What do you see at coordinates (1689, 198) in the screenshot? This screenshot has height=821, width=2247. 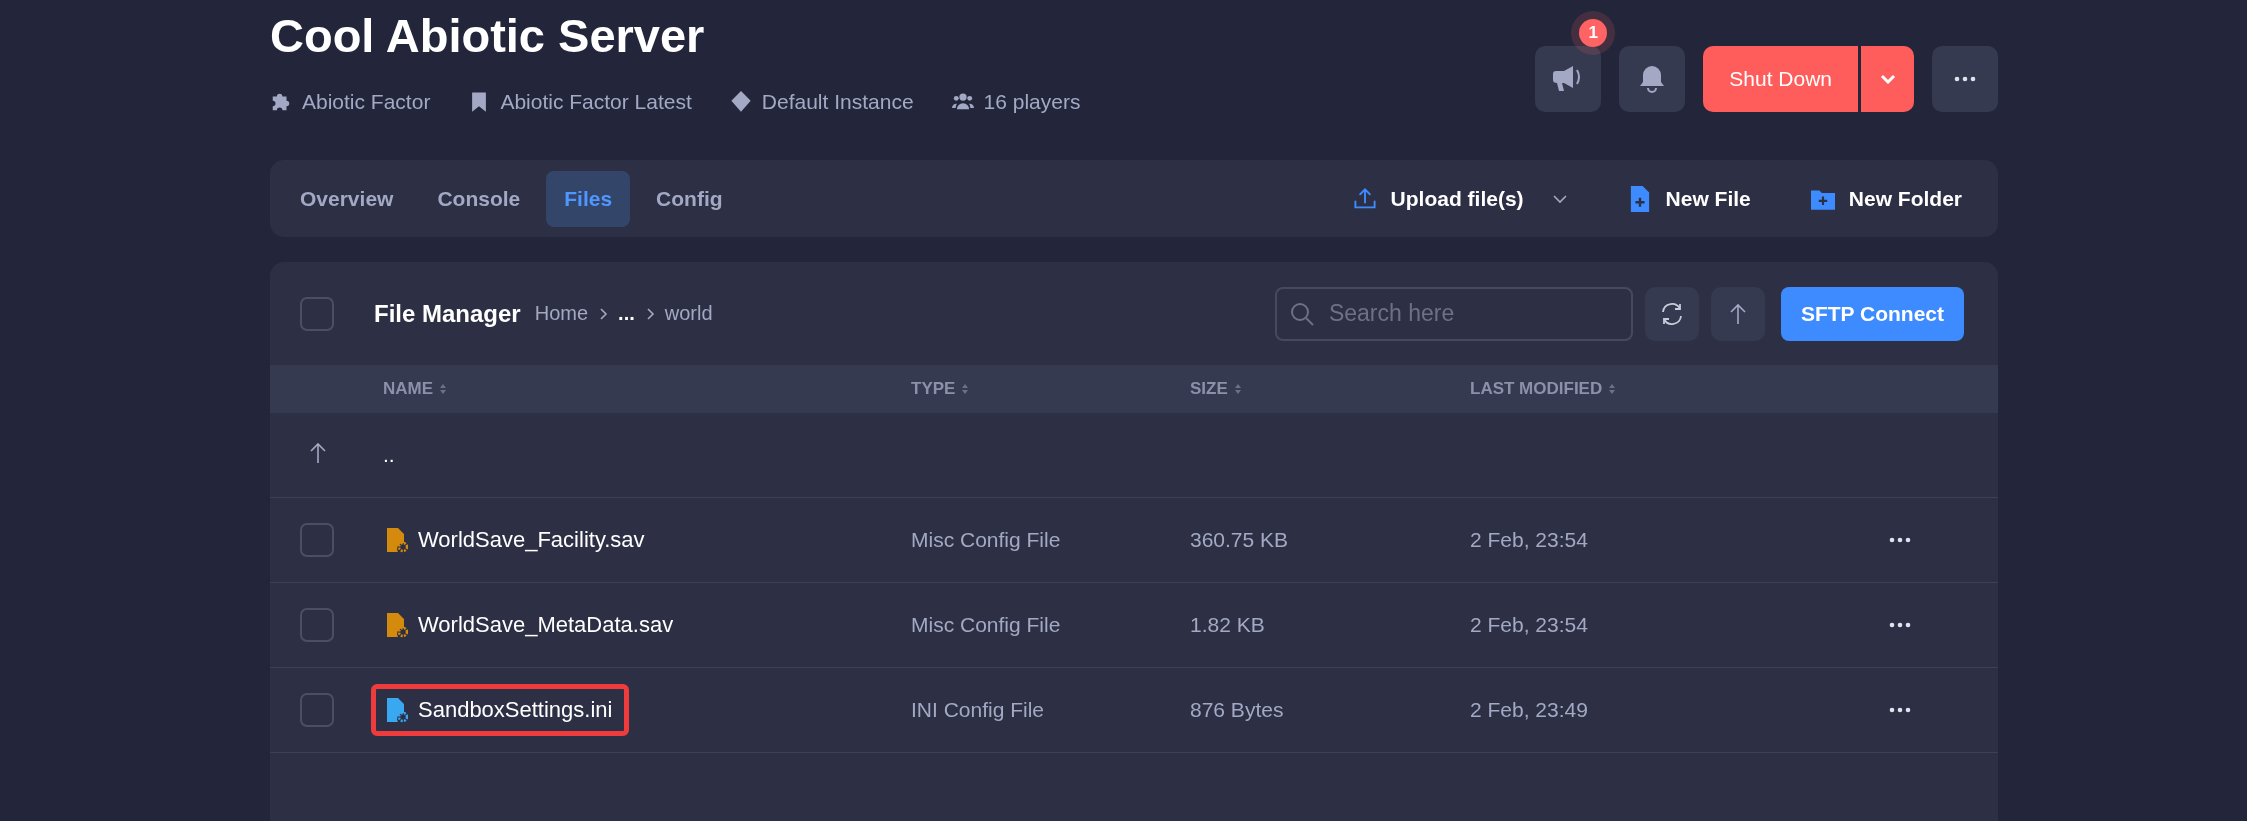 I see `new-file-button: New File` at bounding box center [1689, 198].